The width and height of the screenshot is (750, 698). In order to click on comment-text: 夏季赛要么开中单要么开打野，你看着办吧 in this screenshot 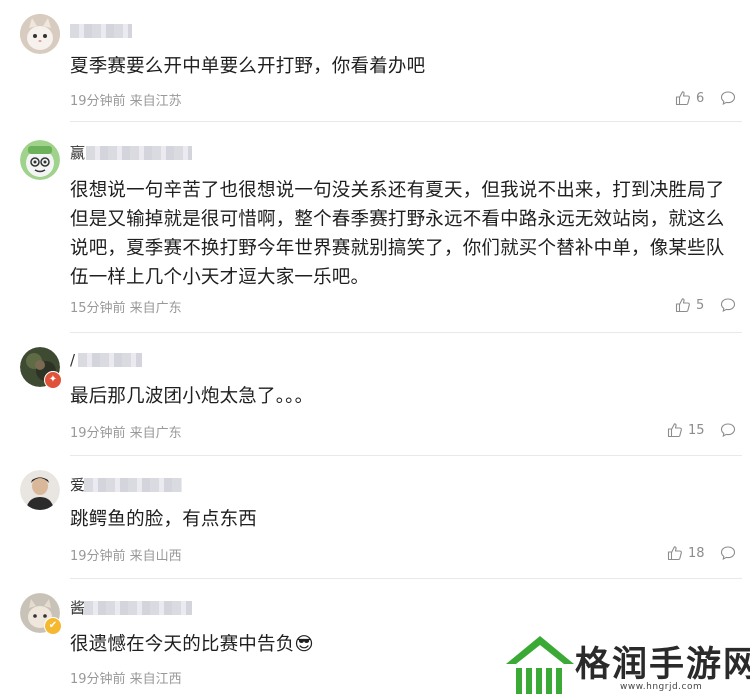, I will do `click(248, 66)`.